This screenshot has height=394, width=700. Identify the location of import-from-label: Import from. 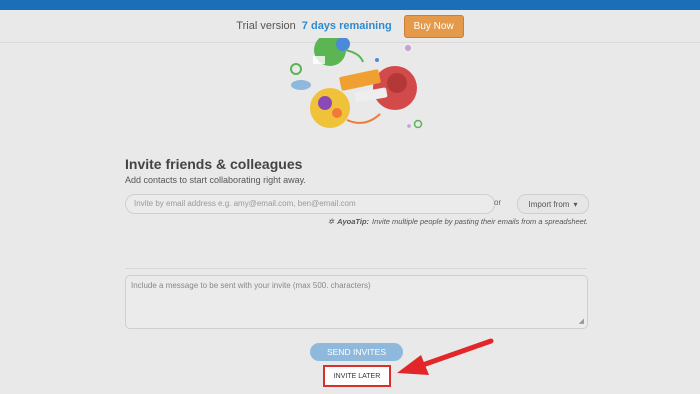
(549, 204).